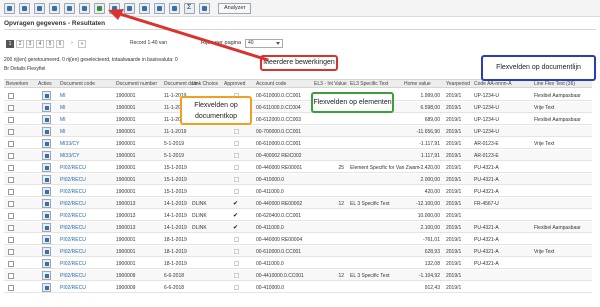 This screenshot has height=307, width=600. What do you see at coordinates (205, 84) in the screenshot?
I see `column-header: Link Choice` at bounding box center [205, 84].